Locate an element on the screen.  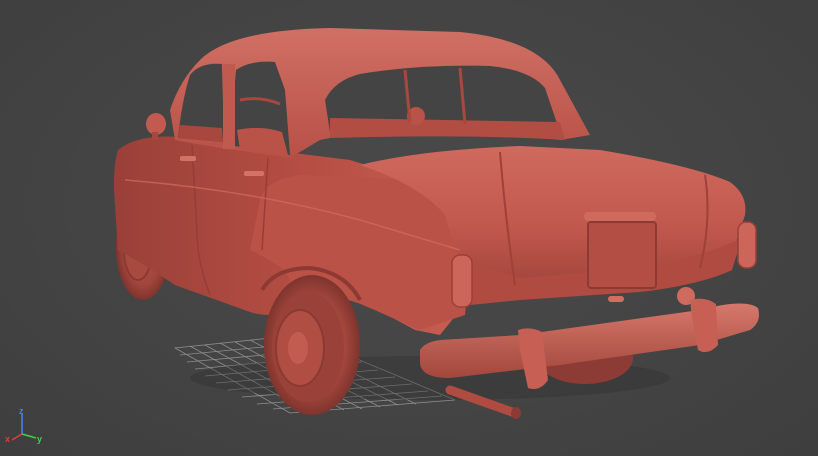
tail-light-left is located at coordinates (462, 281).